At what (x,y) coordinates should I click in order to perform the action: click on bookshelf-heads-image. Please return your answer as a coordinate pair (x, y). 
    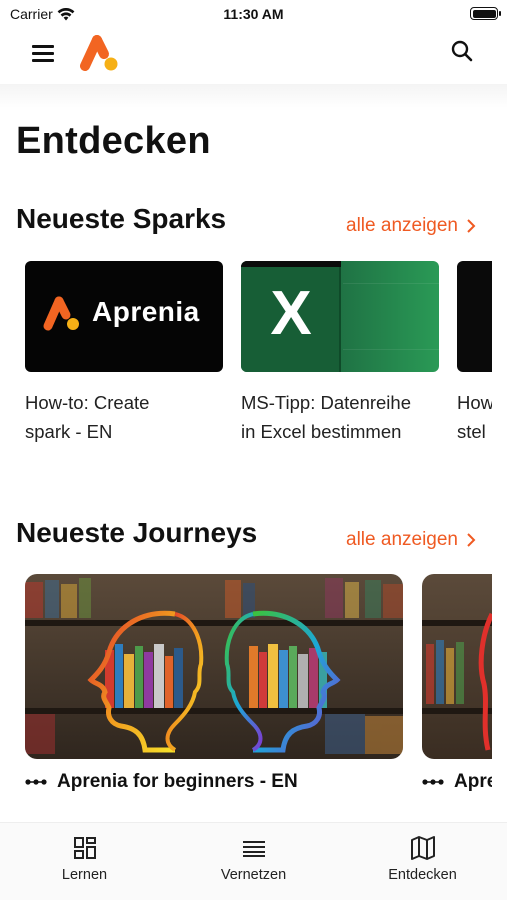
    Looking at the image, I should click on (457, 681).